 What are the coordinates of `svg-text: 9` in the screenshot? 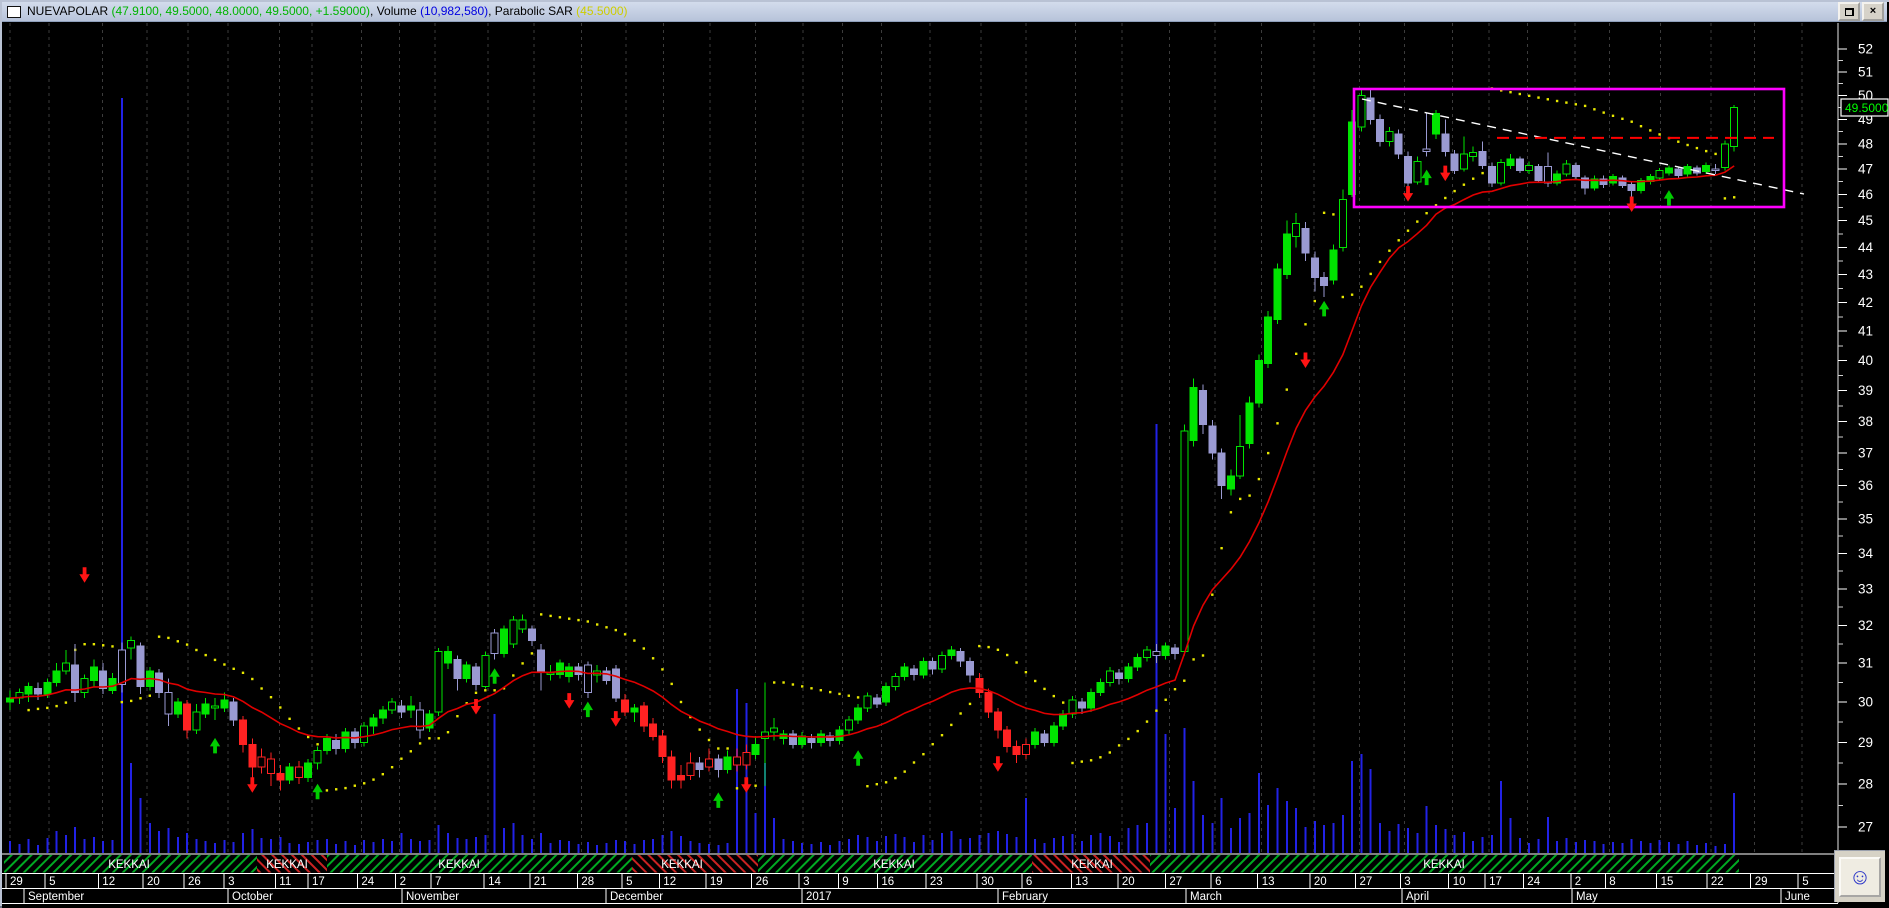 It's located at (845, 882).